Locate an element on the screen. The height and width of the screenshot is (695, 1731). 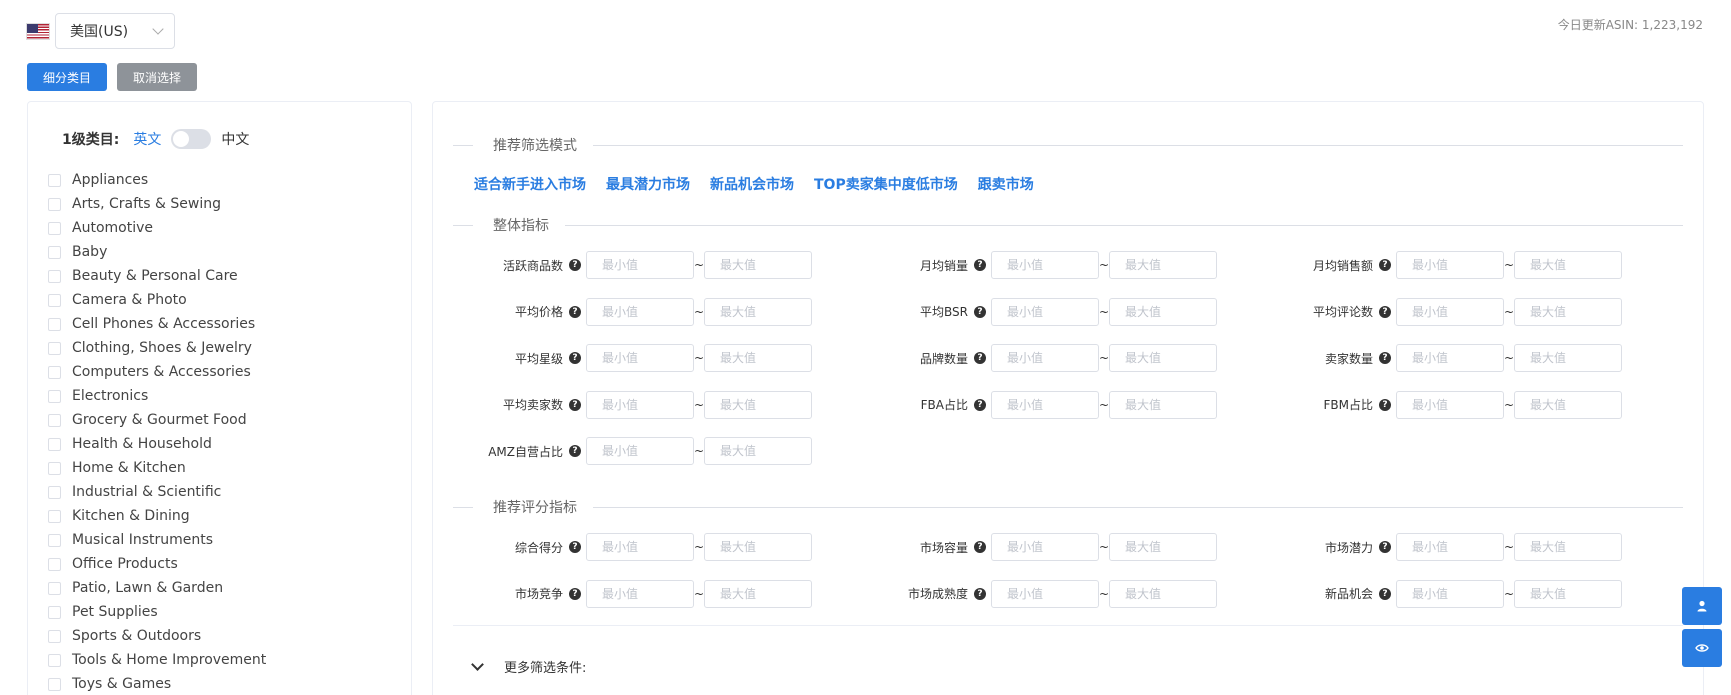
lang-zh-label: 中文 is located at coordinates (235, 139).